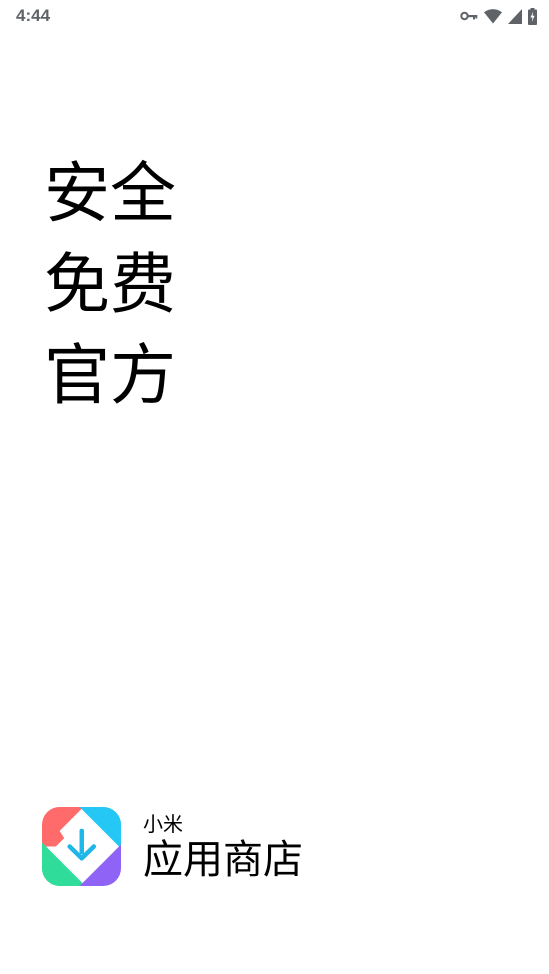 This screenshot has height=974, width=549. I want to click on slogan-line-safe: 安全, so click(110, 193).